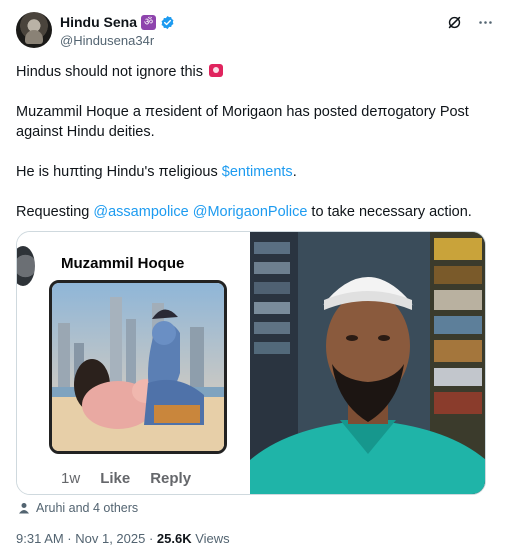 Image resolution: width=510 pixels, height=556 pixels. I want to click on author-avatar, so click(34, 30).